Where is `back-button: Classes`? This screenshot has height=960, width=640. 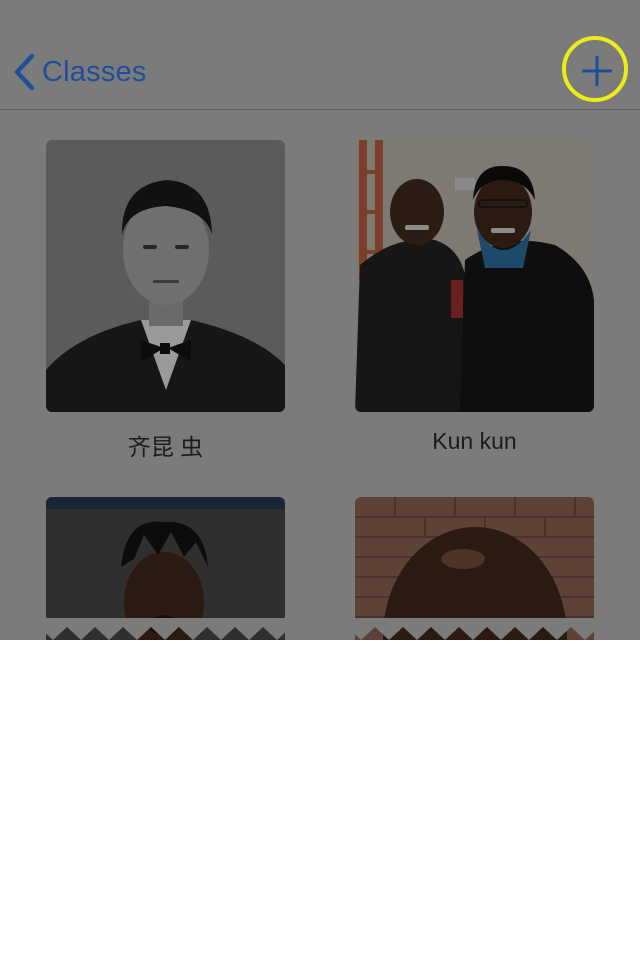 back-button: Classes is located at coordinates (79, 72).